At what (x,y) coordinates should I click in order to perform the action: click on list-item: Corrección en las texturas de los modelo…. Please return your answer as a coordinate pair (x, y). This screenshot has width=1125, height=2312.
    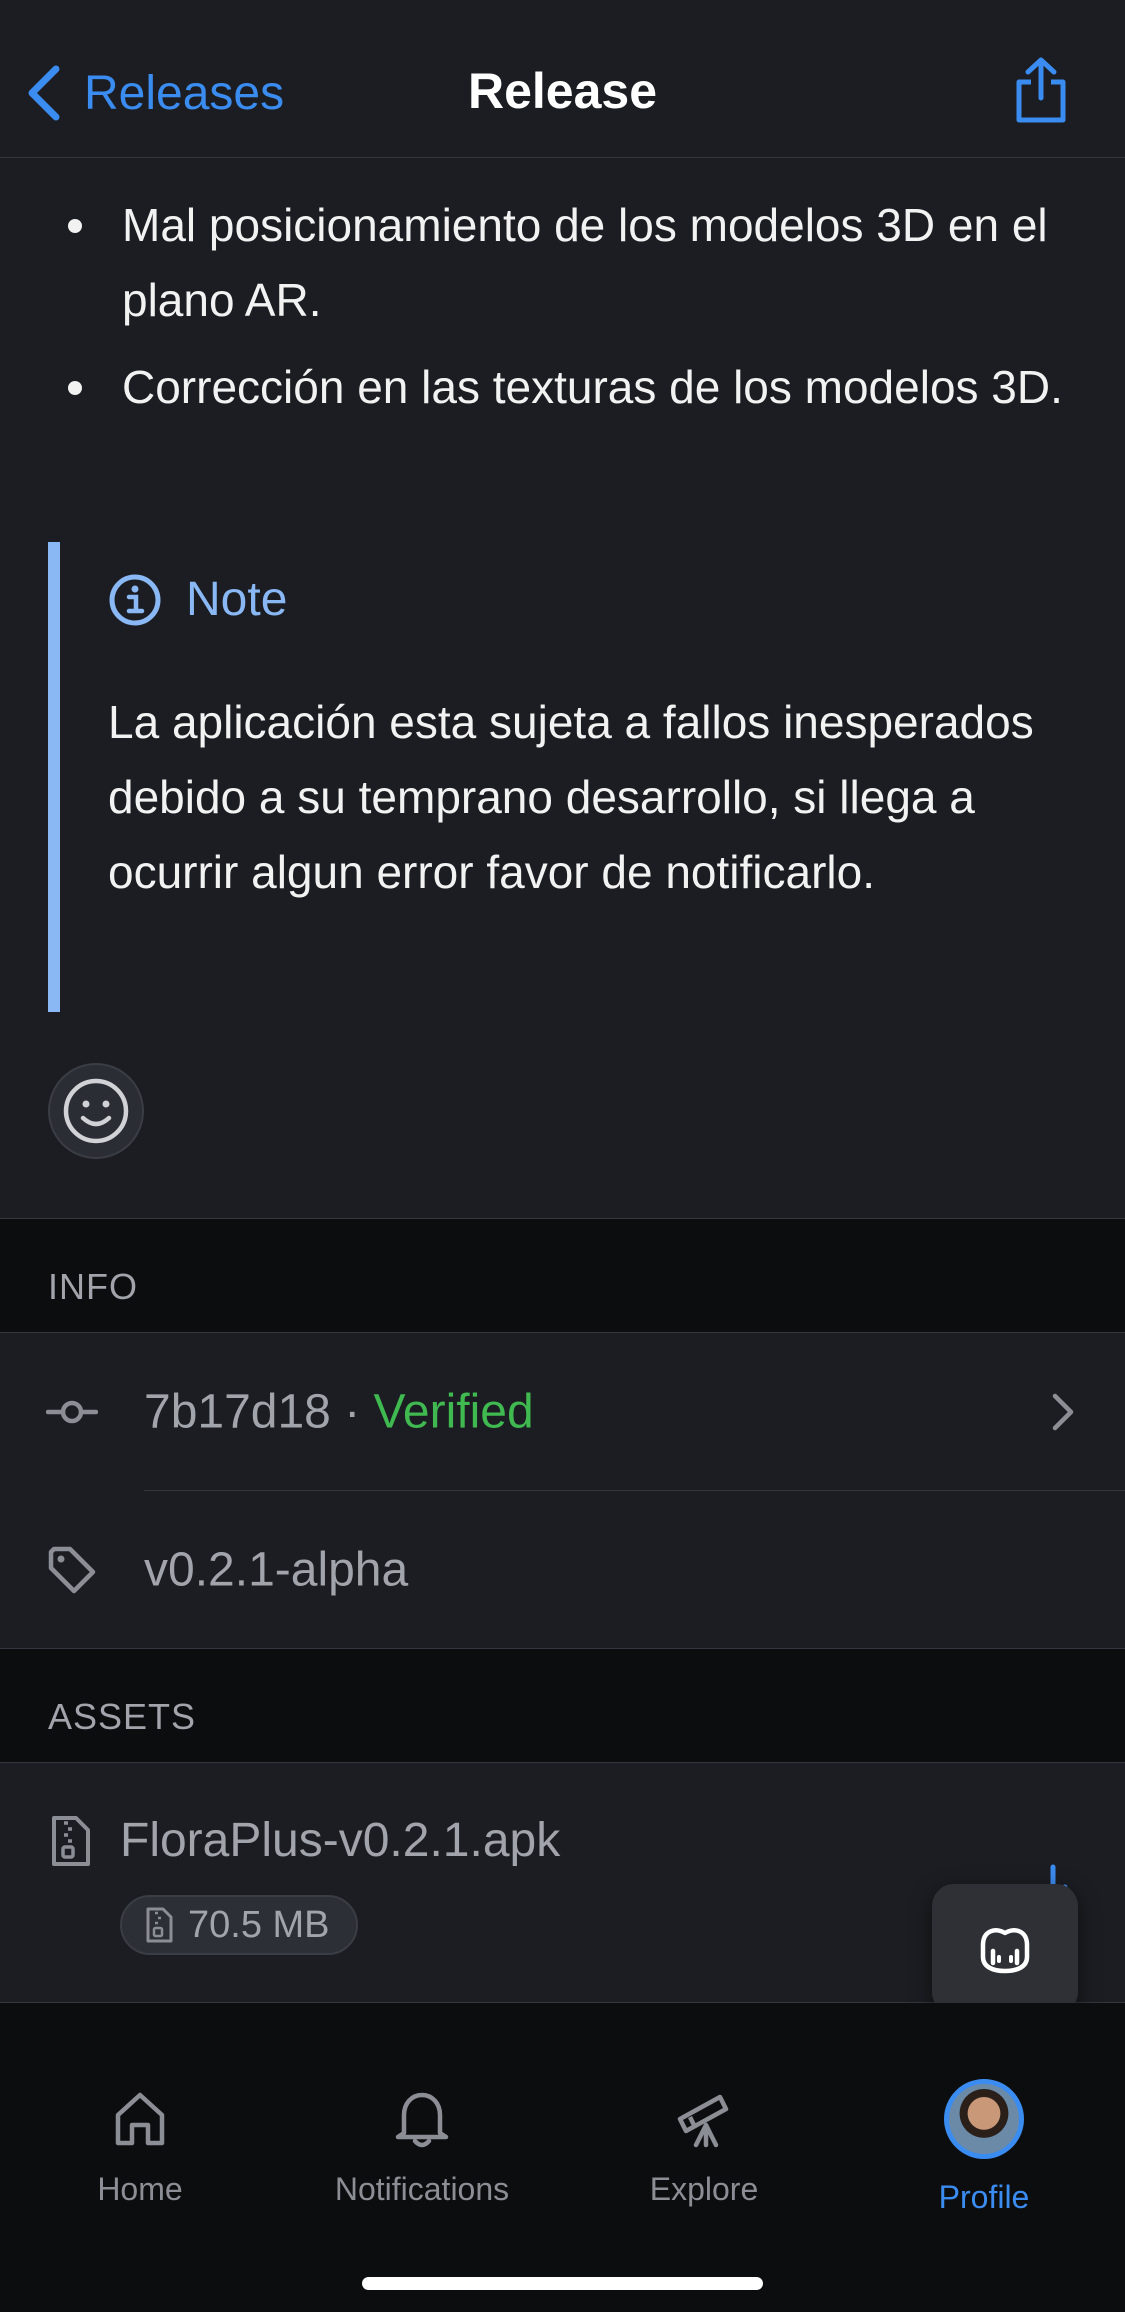
    Looking at the image, I should click on (570, 387).